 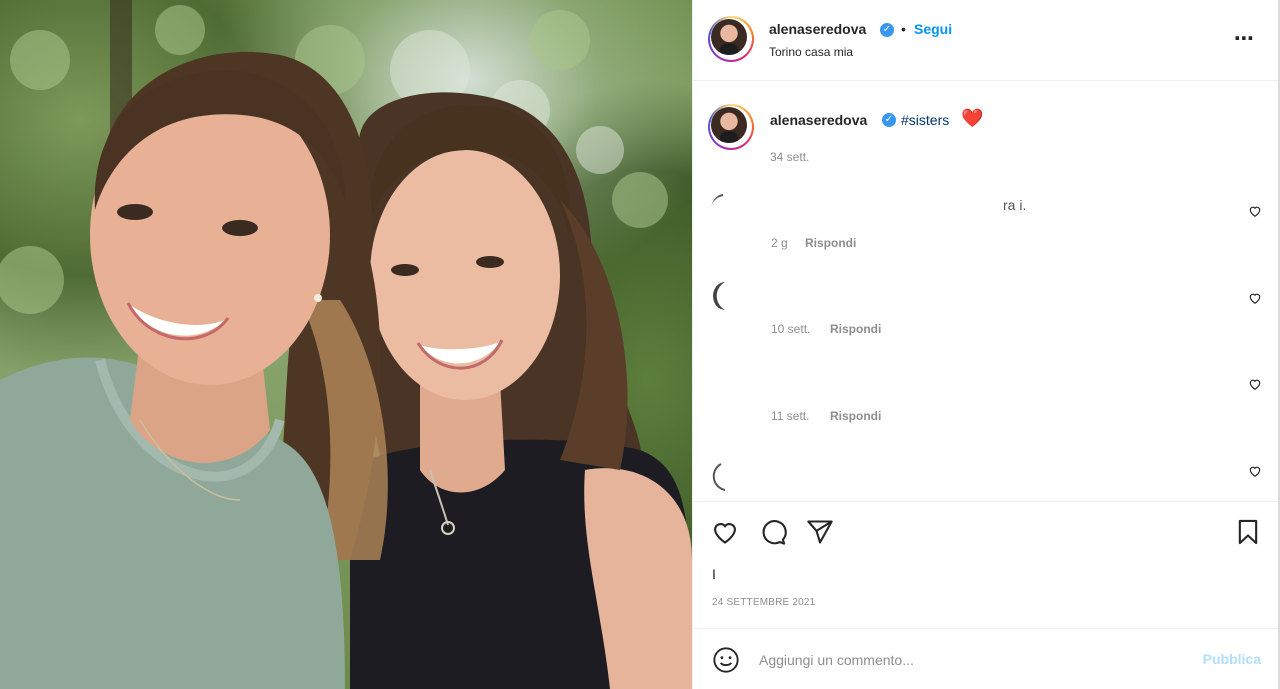 I want to click on comment-time: 11 sett., so click(x=790, y=416).